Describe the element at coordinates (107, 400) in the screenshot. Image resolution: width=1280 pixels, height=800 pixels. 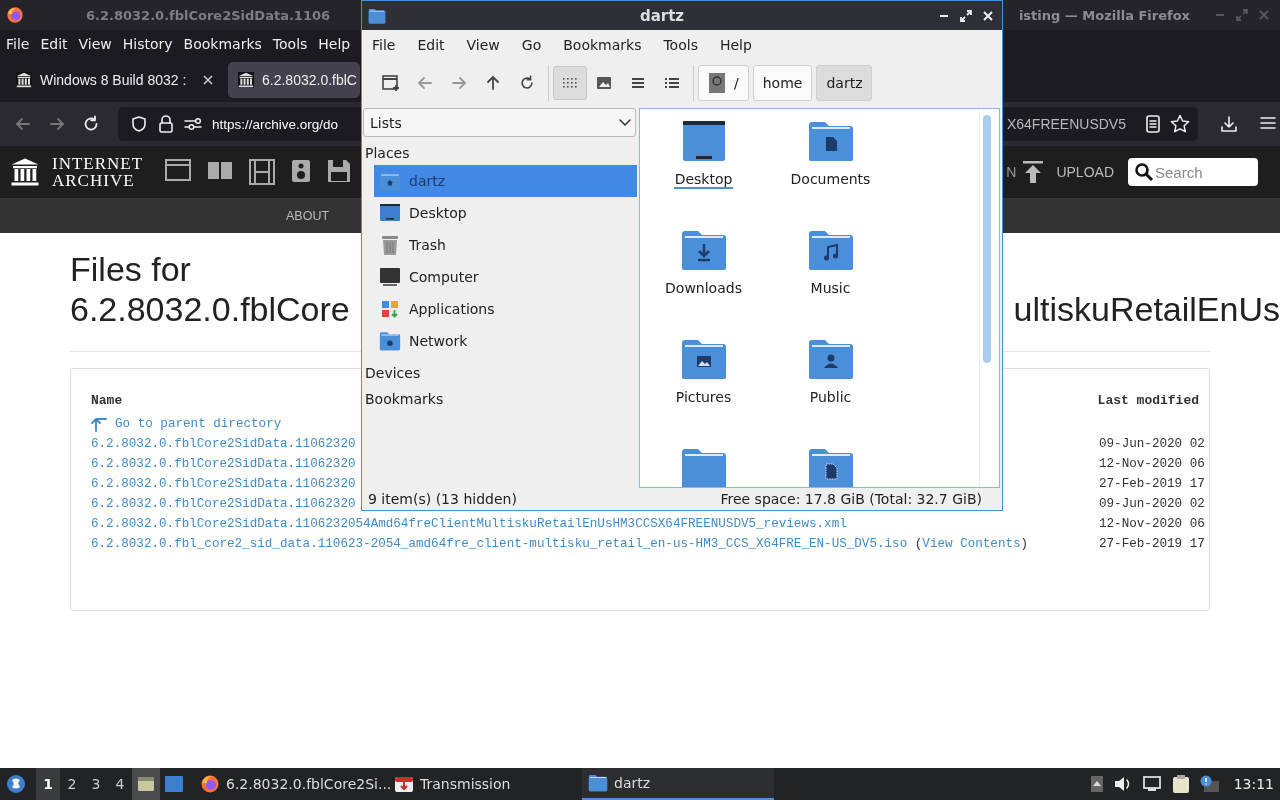
I see `column-header: Name` at that location.